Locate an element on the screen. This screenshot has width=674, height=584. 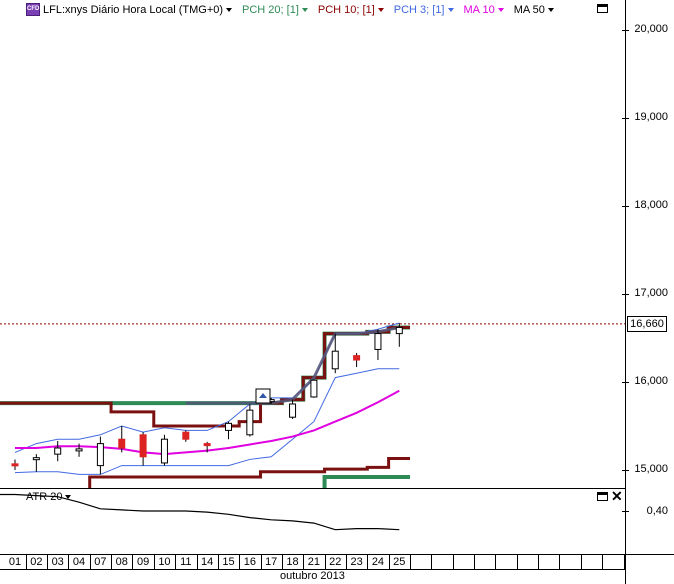
time-tick-label: 01 is located at coordinates (15, 562).